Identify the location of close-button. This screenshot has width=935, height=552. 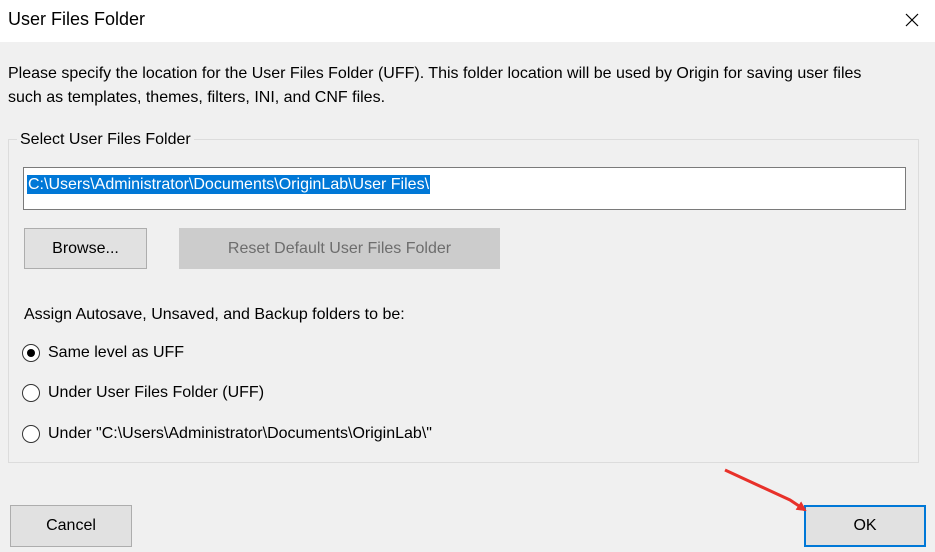
(912, 20).